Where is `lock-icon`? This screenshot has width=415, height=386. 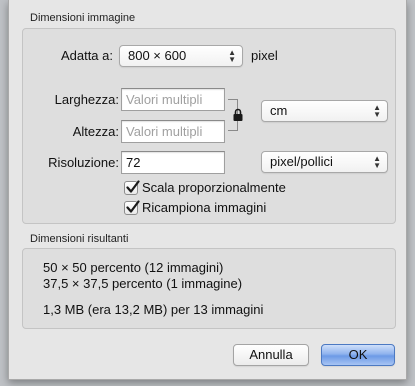
lock-icon is located at coordinates (238, 115).